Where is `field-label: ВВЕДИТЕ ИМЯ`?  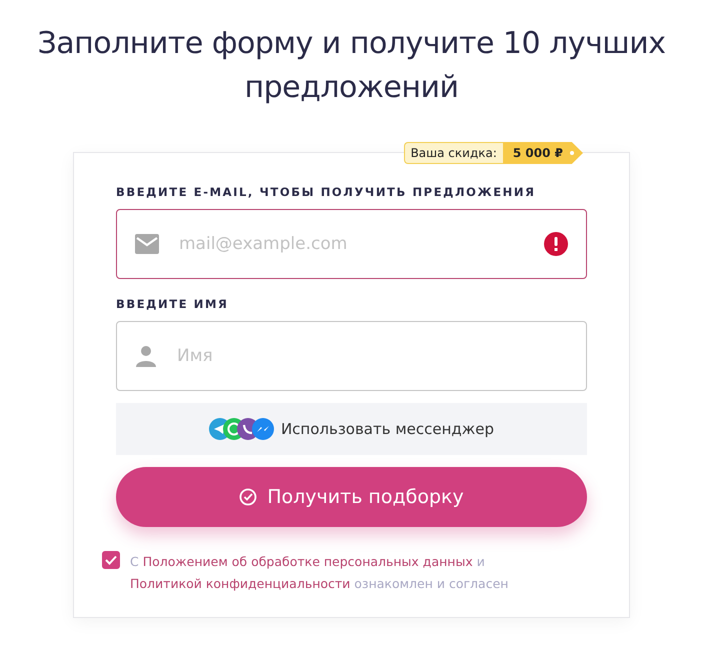
field-label: ВВЕДИТЕ ИМЯ is located at coordinates (173, 304).